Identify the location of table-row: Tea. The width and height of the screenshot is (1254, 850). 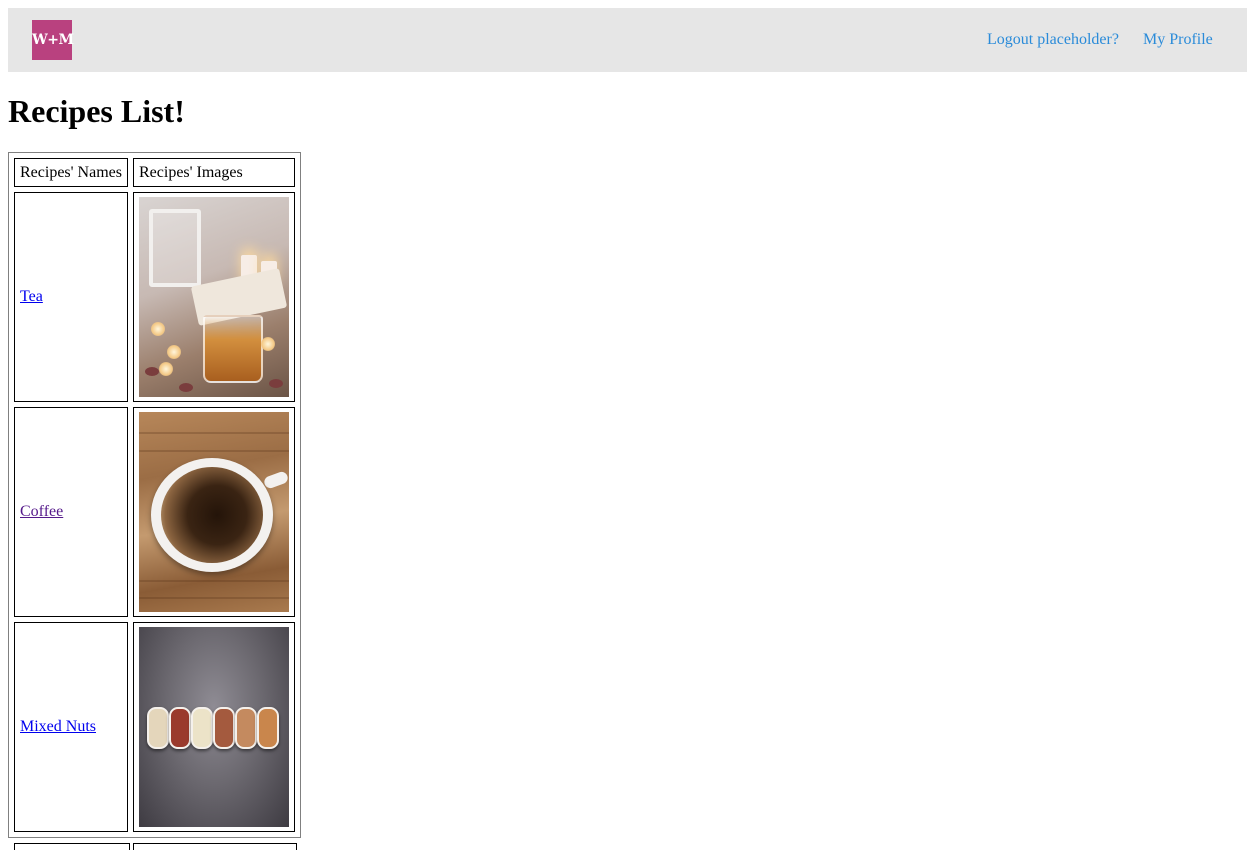
(154, 297).